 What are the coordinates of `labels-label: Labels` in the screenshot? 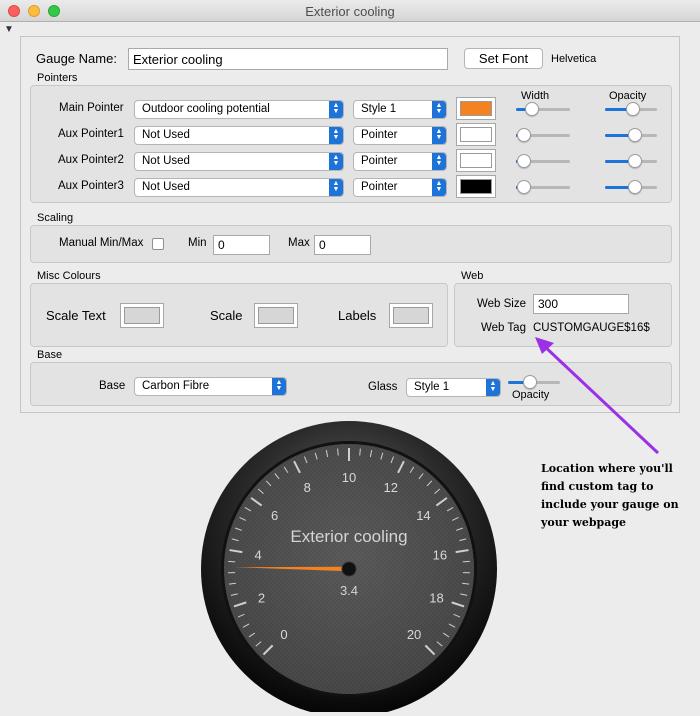 It's located at (357, 315).